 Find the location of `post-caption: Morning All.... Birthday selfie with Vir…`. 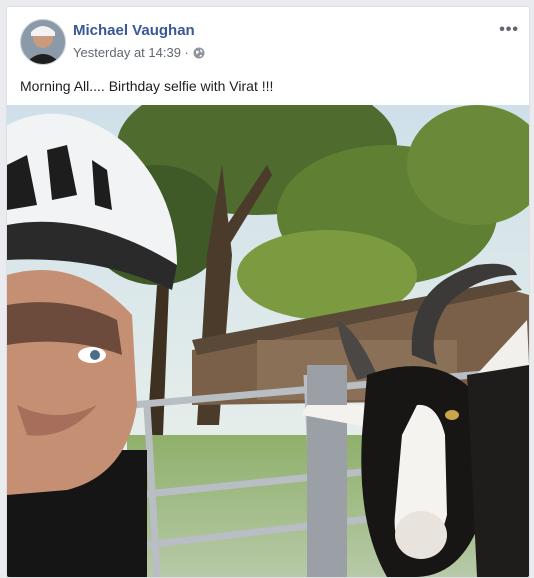

post-caption: Morning All.... Birthday selfie with Vir… is located at coordinates (147, 86).